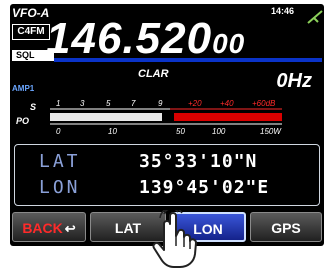 Image resolution: width=328 pixels, height=271 pixels. Describe the element at coordinates (82, 103) in the screenshot. I see `s-tick-label: 3` at that location.